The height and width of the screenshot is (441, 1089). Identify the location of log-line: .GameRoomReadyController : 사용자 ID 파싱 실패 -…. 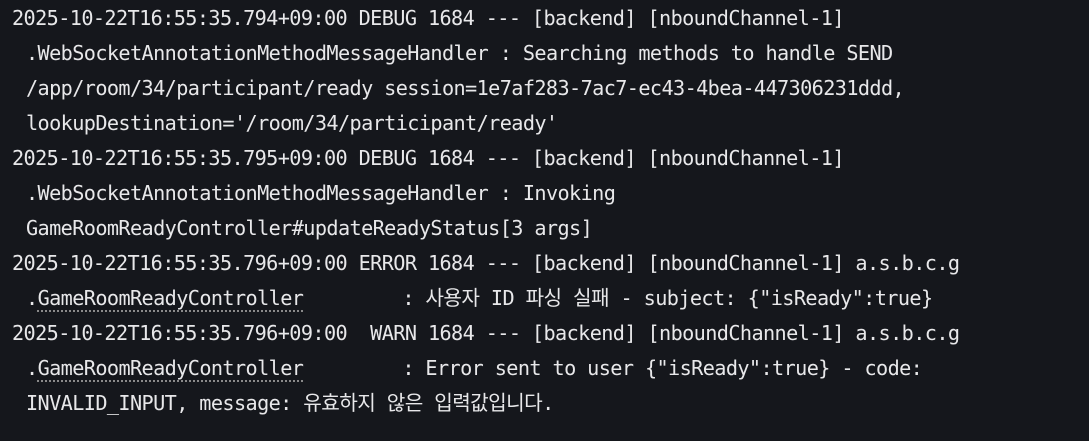
(550, 298).